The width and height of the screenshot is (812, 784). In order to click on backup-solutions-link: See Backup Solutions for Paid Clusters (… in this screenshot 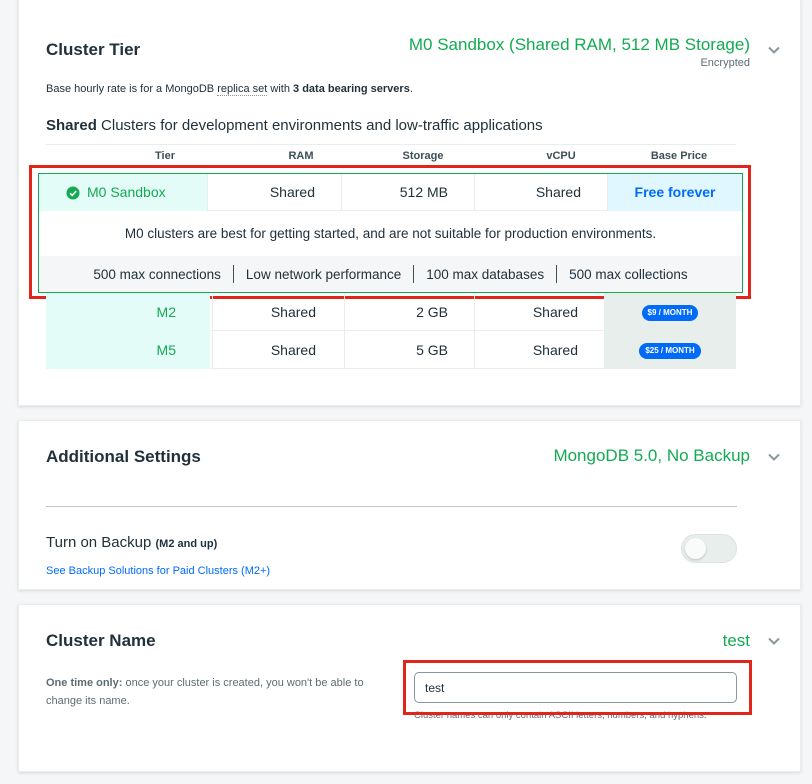, I will do `click(158, 571)`.